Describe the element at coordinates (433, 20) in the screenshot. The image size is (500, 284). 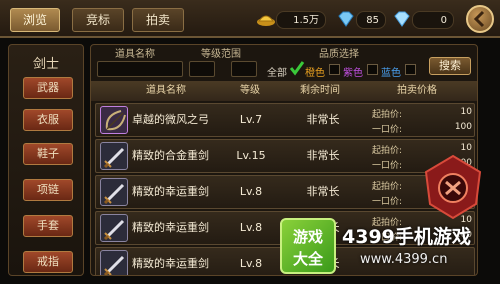
I see `diamond-amount: 0` at that location.